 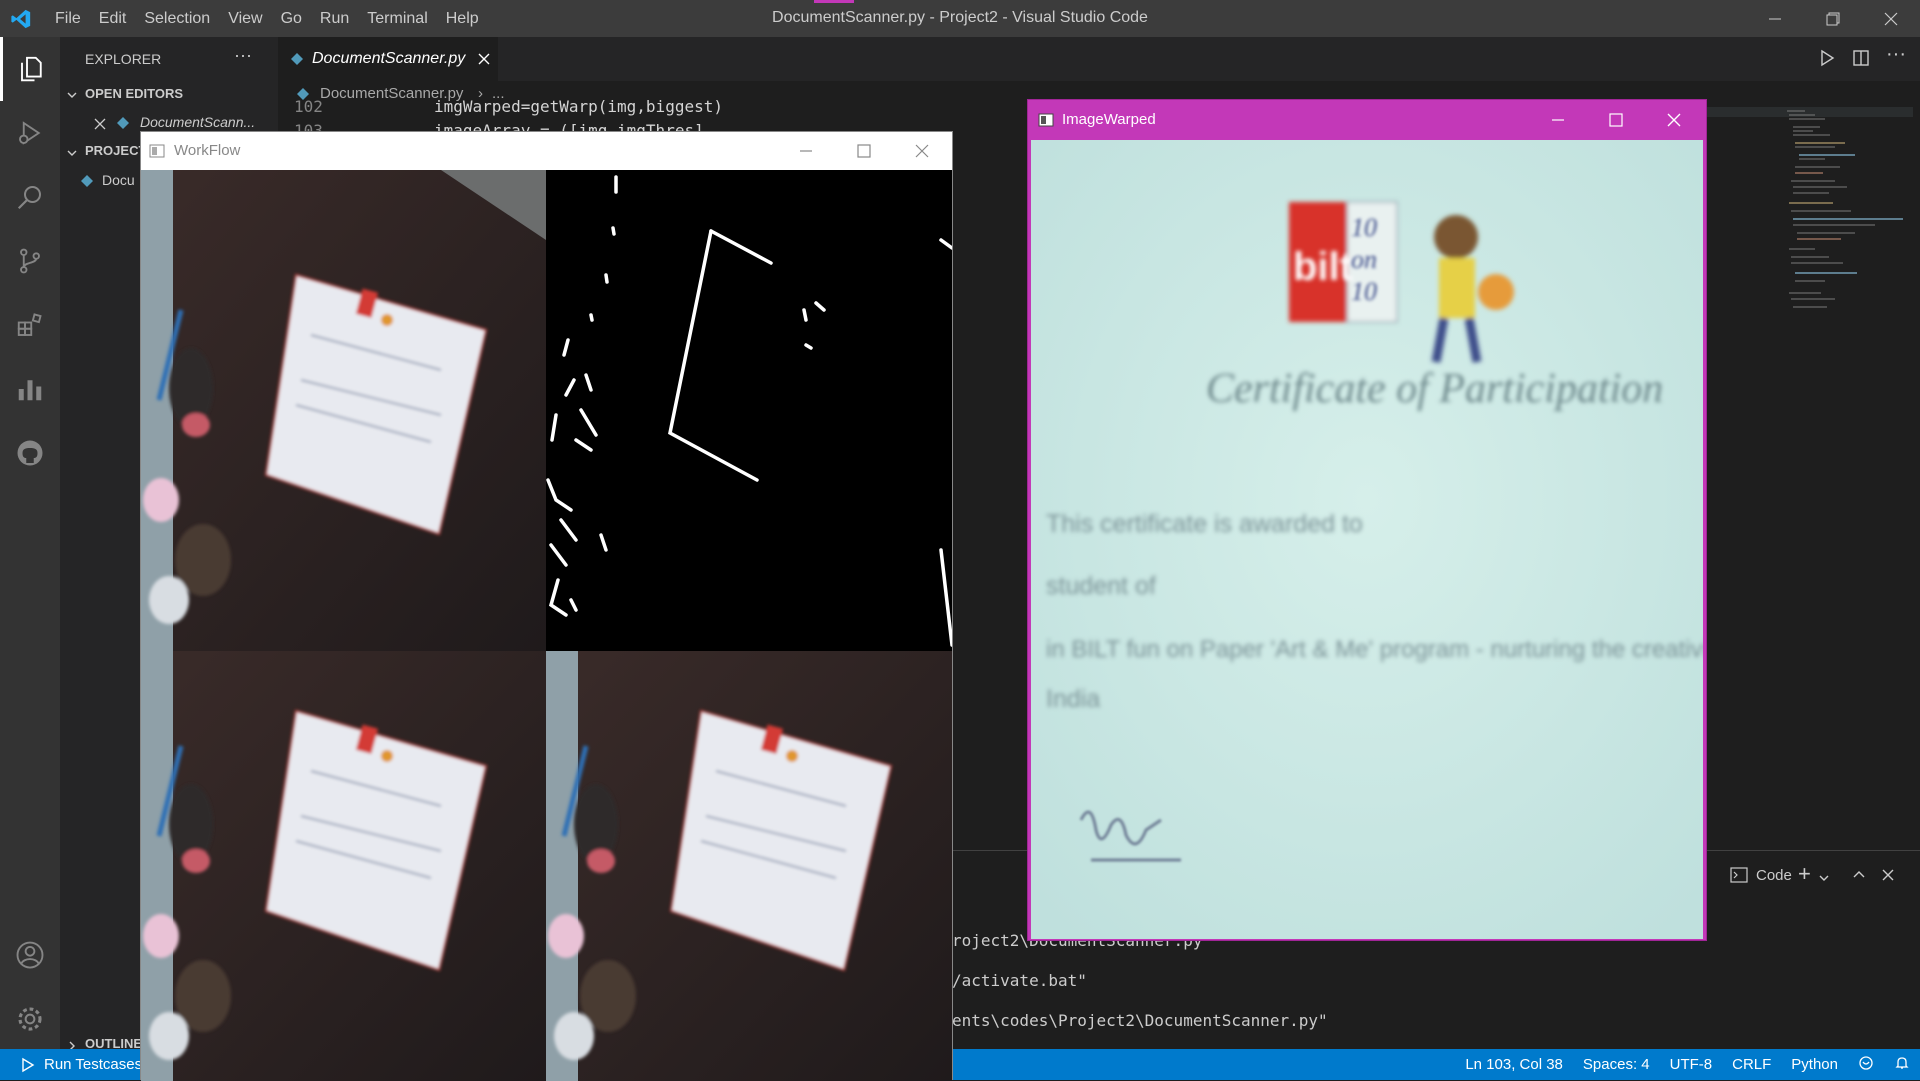 I want to click on encoding: UTF-8, so click(x=1691, y=1064).